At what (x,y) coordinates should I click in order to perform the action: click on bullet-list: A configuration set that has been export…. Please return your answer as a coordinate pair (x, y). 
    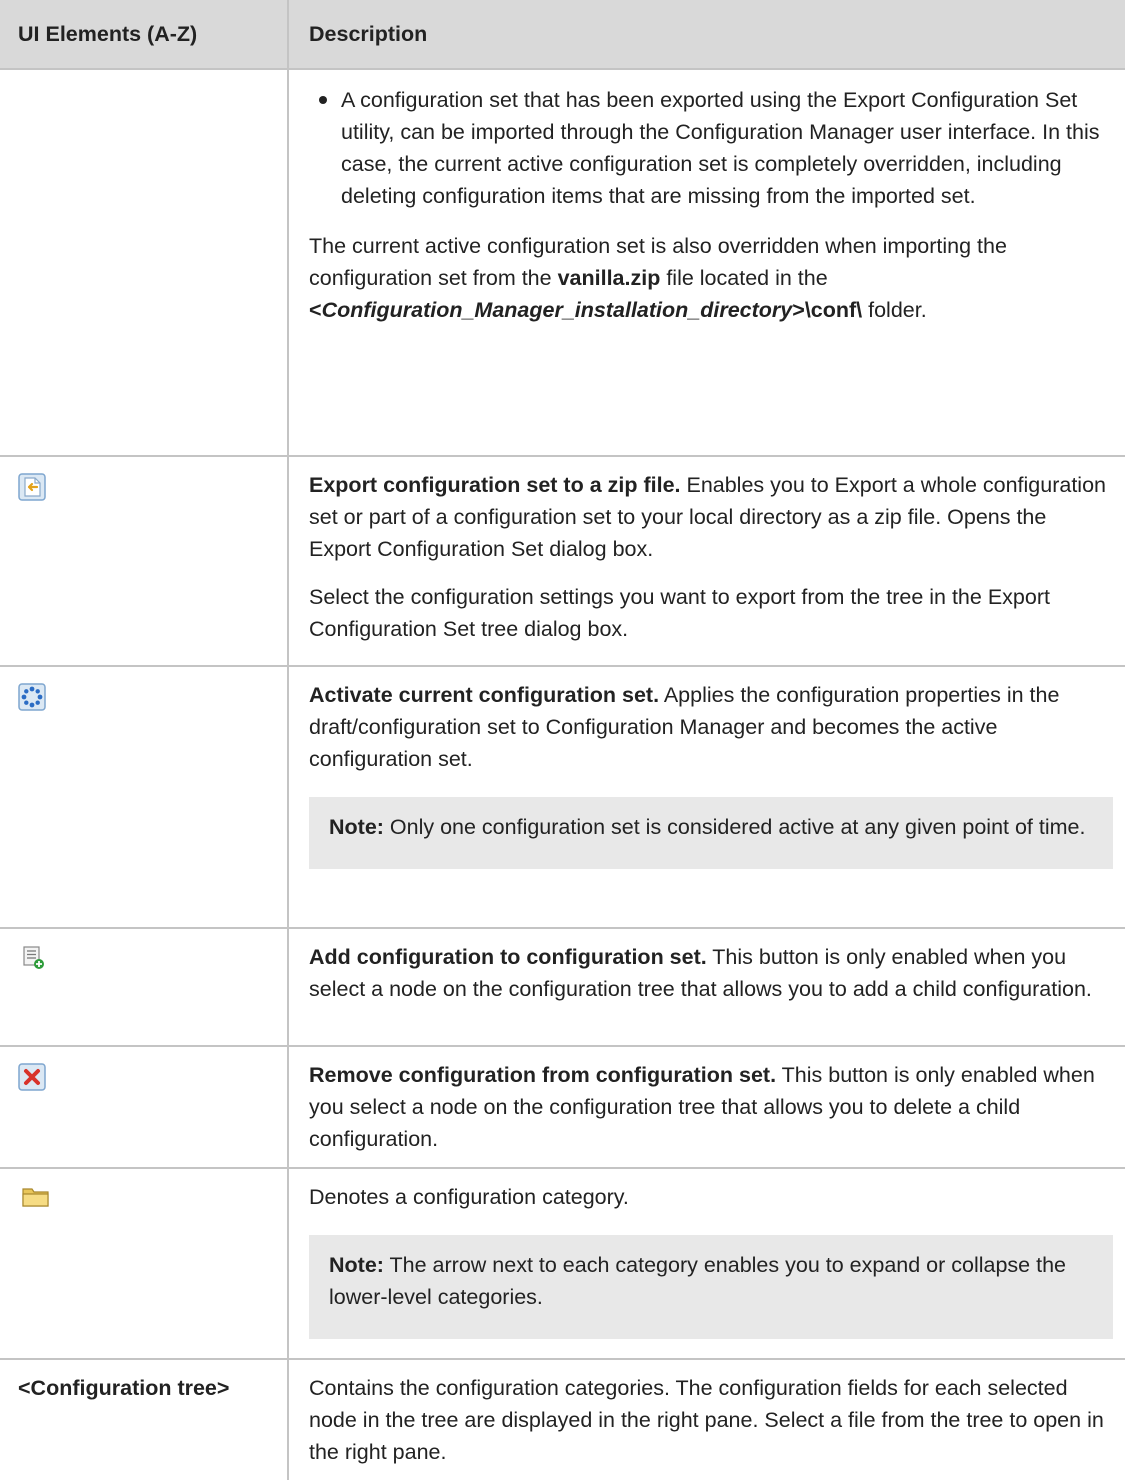
    Looking at the image, I should click on (710, 148).